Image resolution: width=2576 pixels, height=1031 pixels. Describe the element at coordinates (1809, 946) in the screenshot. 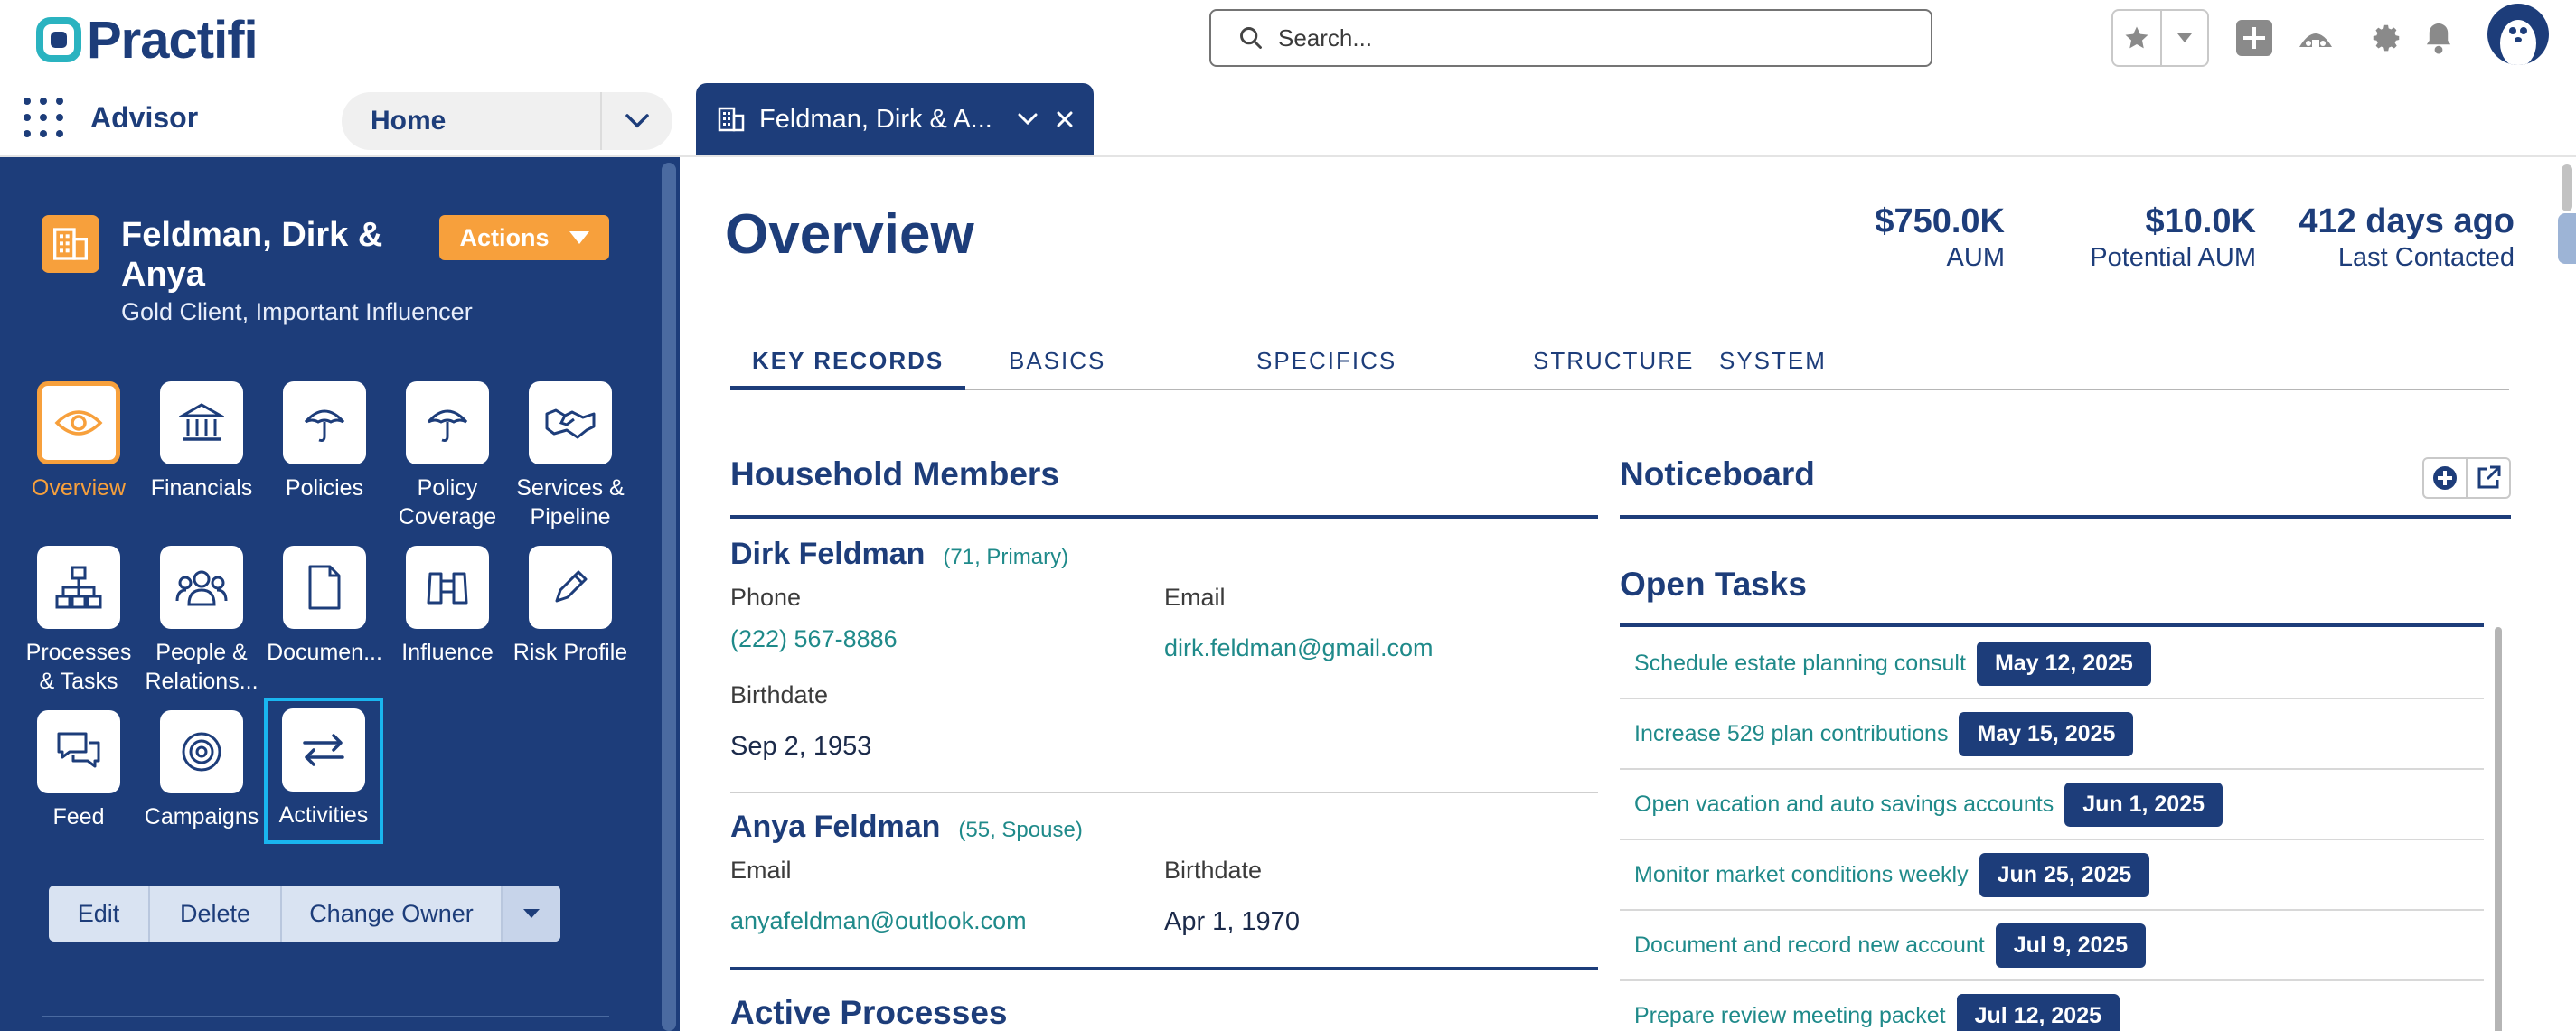

I see `task-label: Document and record new account` at that location.